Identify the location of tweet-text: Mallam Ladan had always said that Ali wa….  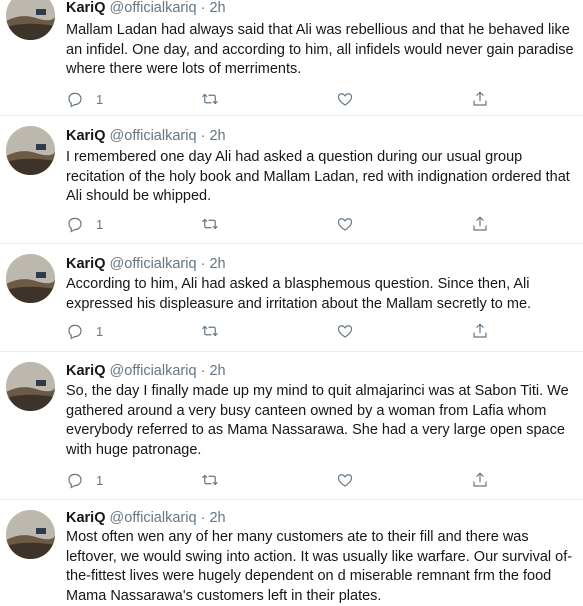
(320, 49).